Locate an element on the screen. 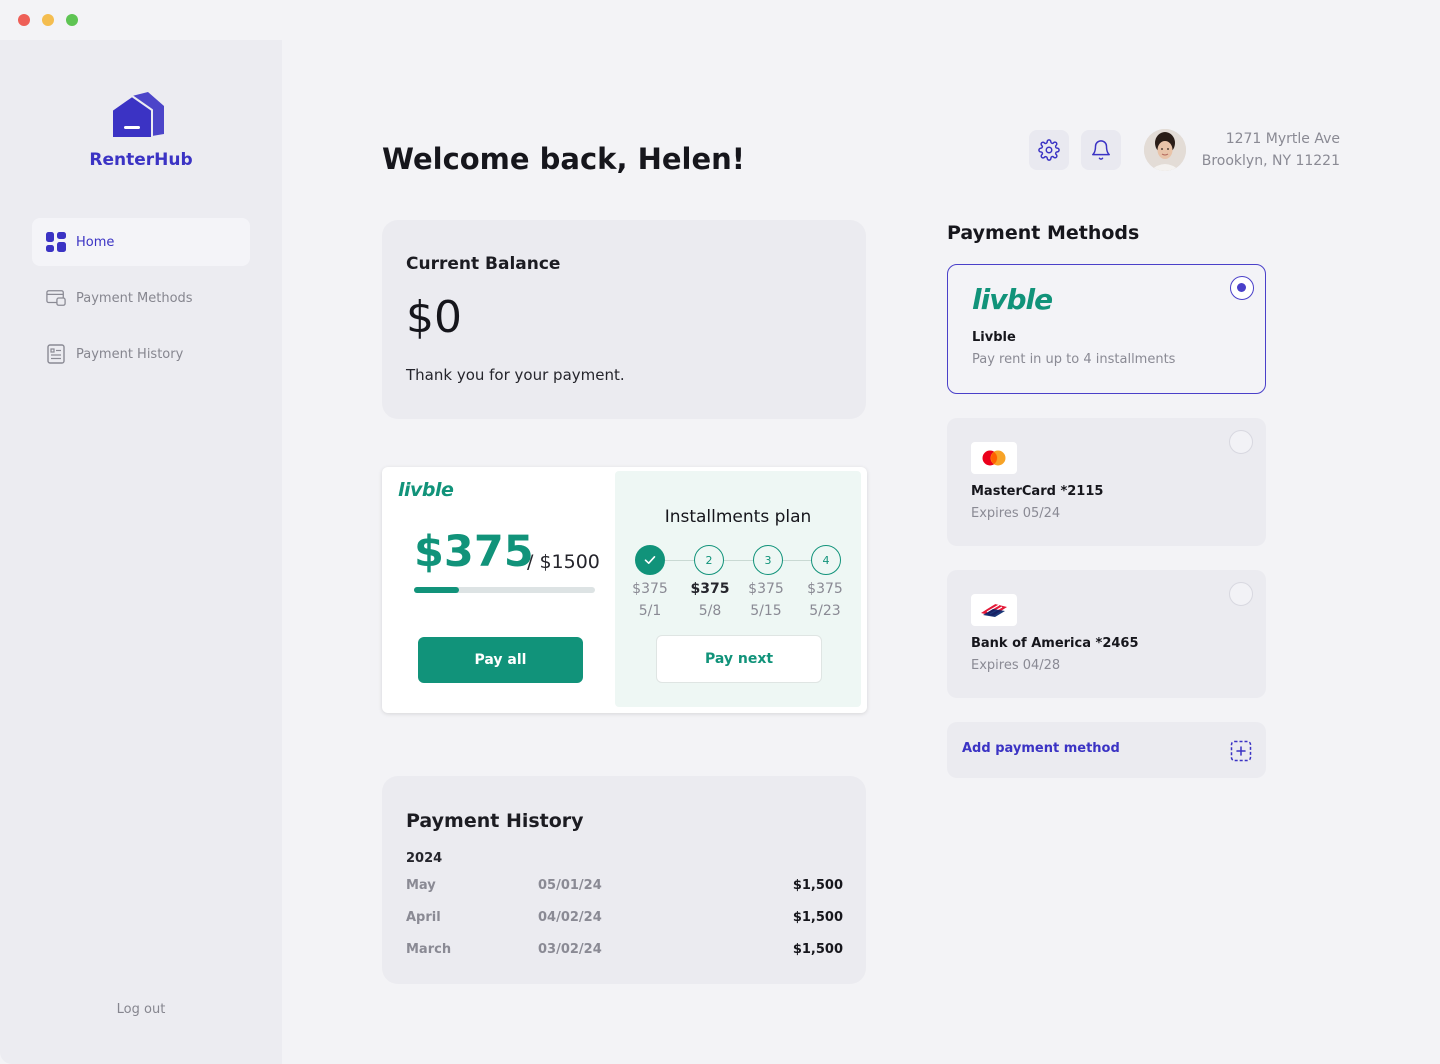  pay-next-button: Pay next is located at coordinates (739, 659).